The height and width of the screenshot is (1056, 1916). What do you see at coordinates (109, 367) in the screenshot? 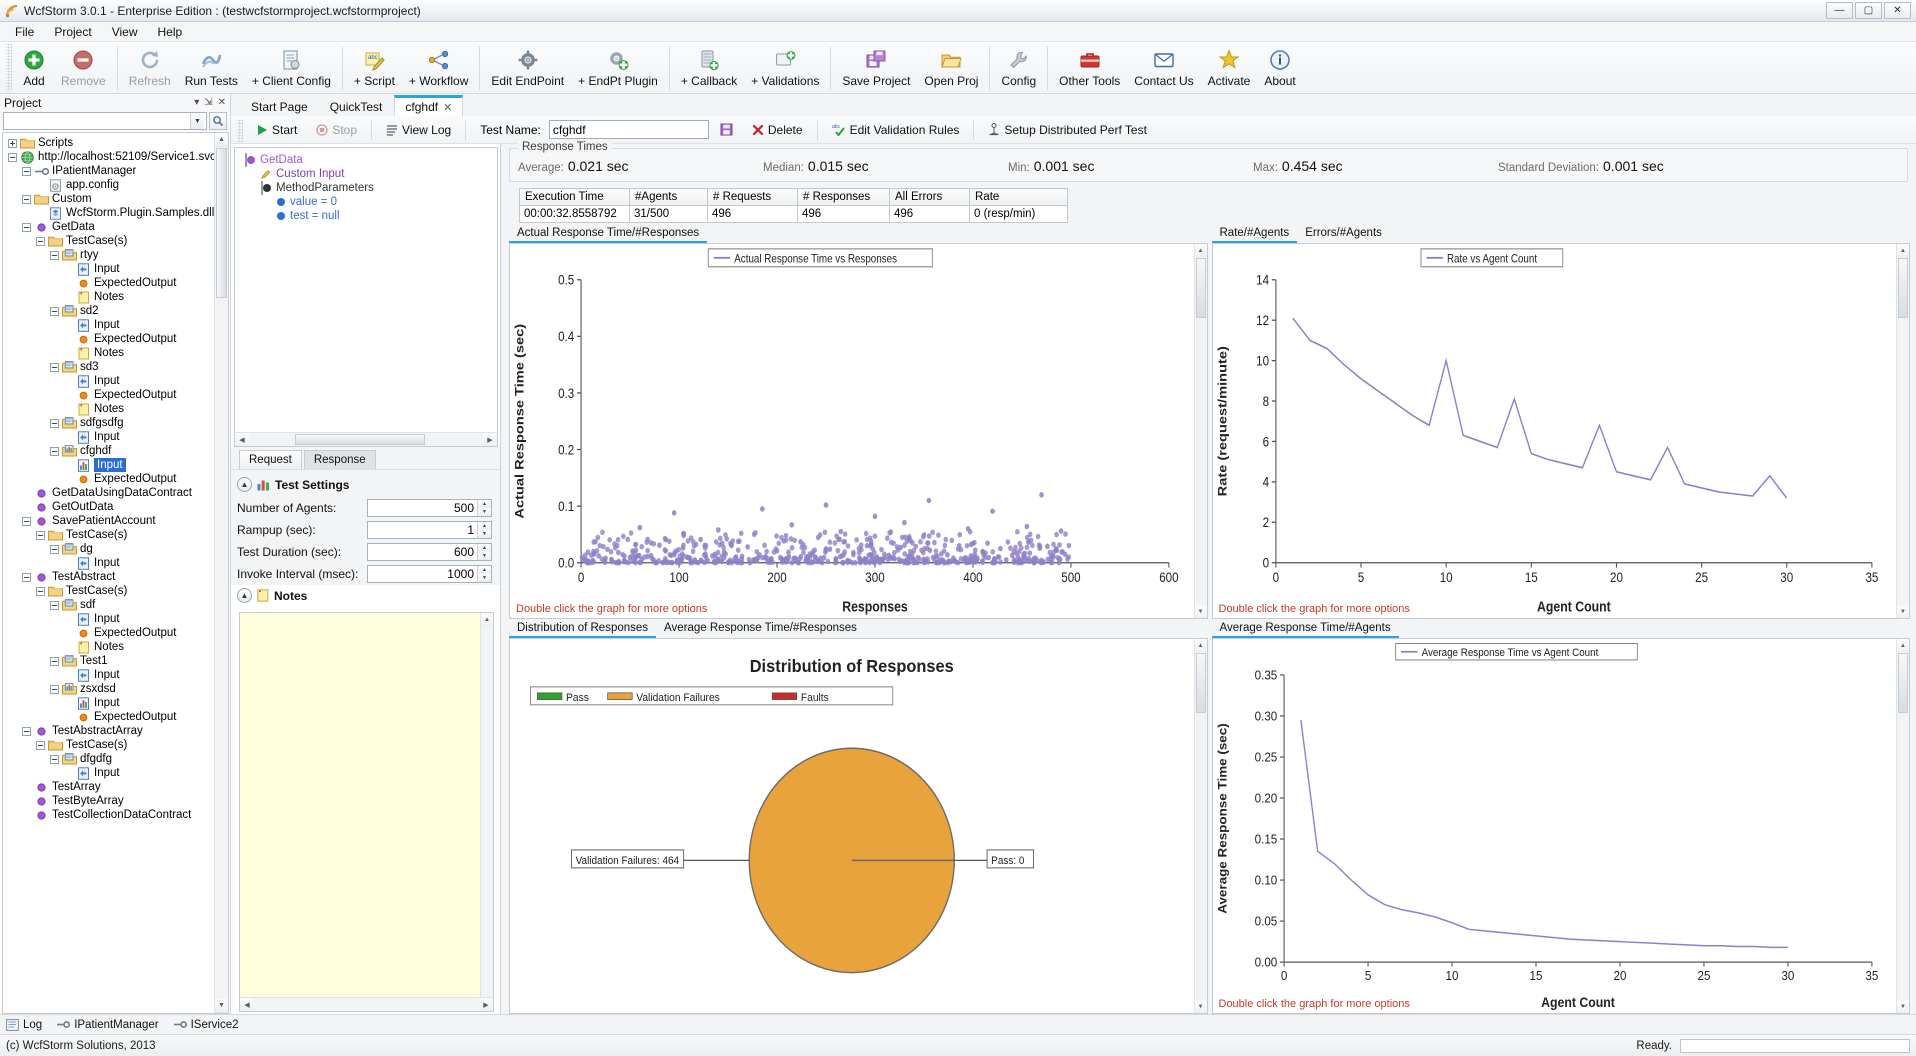
I see `project-tree-node: sd3` at bounding box center [109, 367].